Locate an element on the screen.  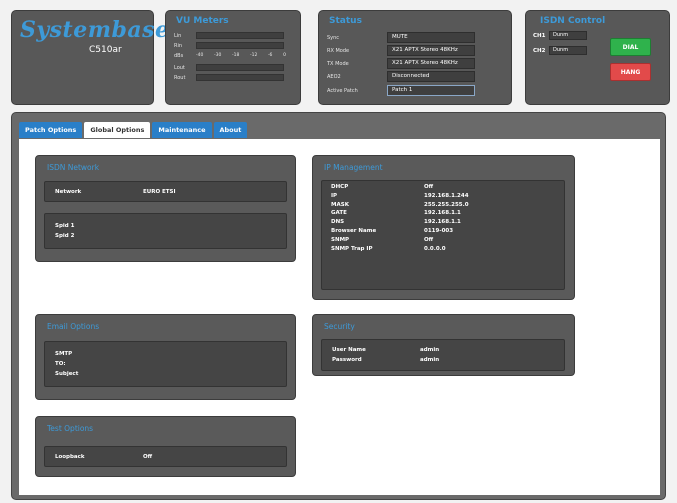
ip-value: 255.255.255.0 is located at coordinates (446, 205).